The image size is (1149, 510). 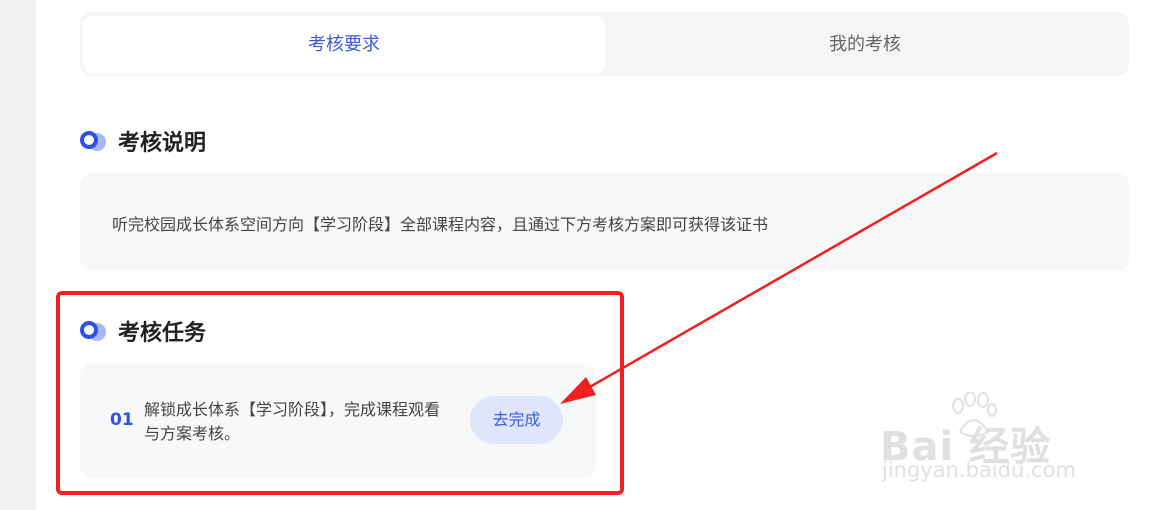 I want to click on watermark-url: jingyan.baidu.com, so click(x=979, y=470).